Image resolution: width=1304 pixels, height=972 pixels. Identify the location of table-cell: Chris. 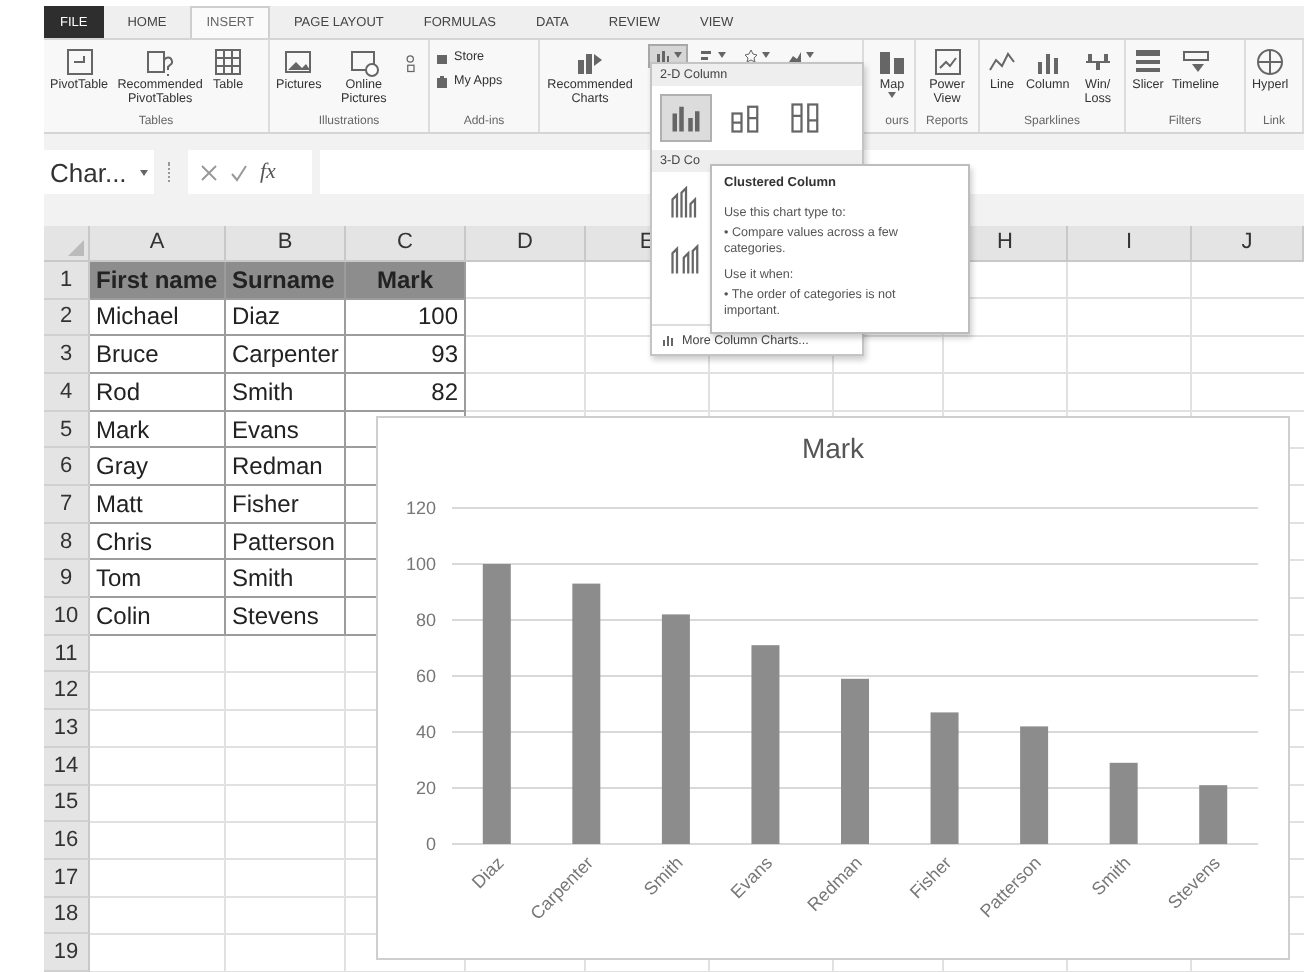
(158, 542).